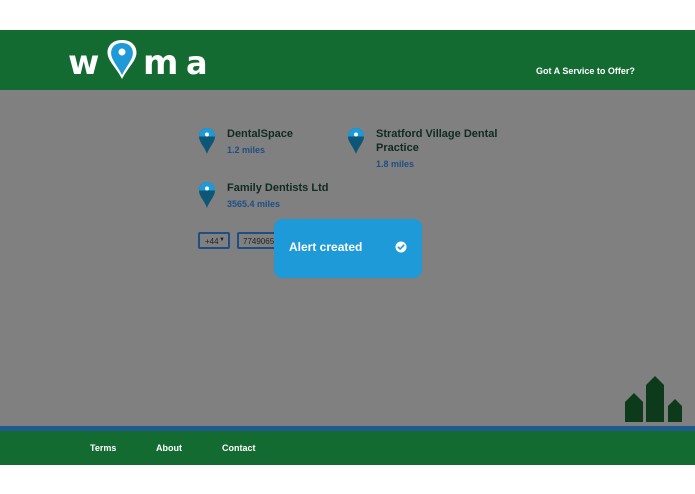  Describe the element at coordinates (197, 63) in the screenshot. I see `logo-letter-a: a` at that location.